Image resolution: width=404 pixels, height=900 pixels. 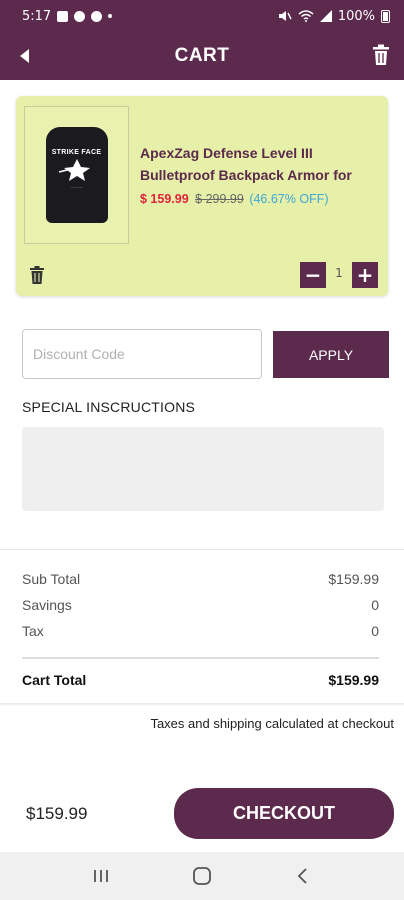 What do you see at coordinates (385, 16) in the screenshot?
I see `battery-icon` at bounding box center [385, 16].